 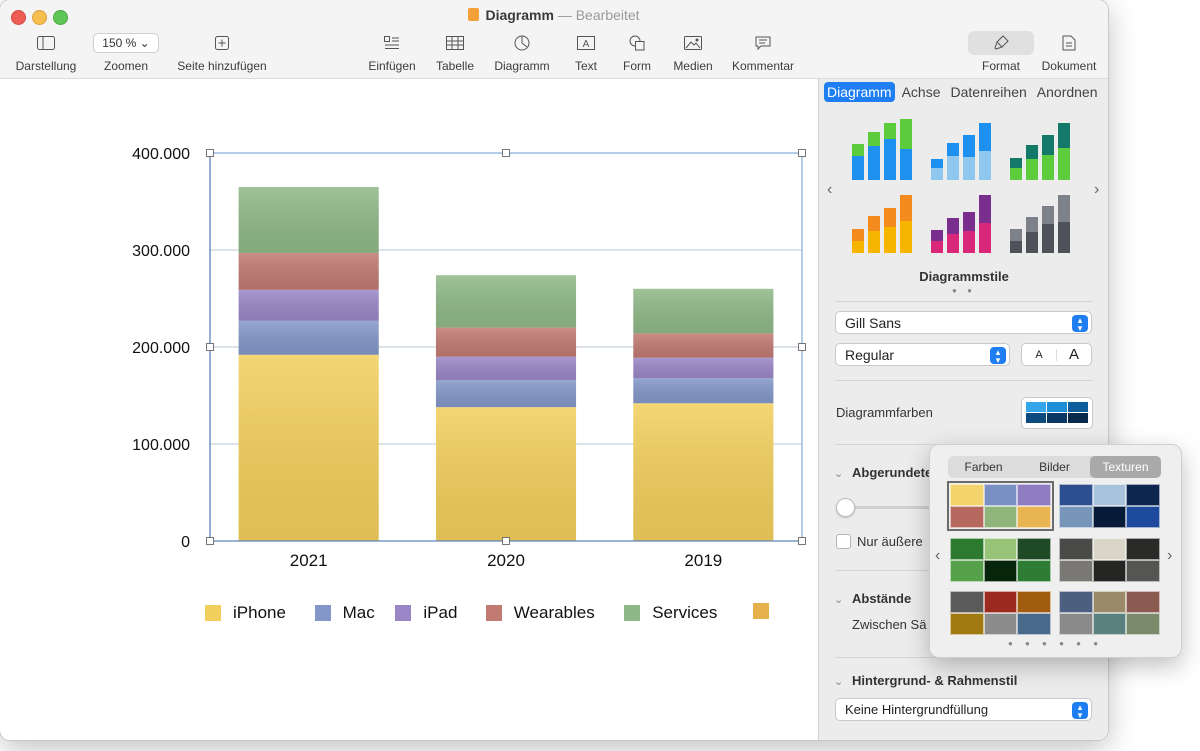 What do you see at coordinates (455, 52) in the screenshot?
I see `table-button: Tabelle` at bounding box center [455, 52].